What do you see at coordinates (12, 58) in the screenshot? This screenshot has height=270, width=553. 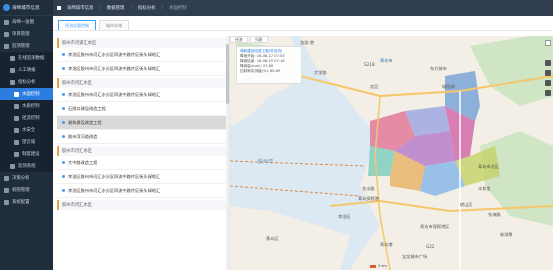 I see `chart-icon` at bounding box center [12, 58].